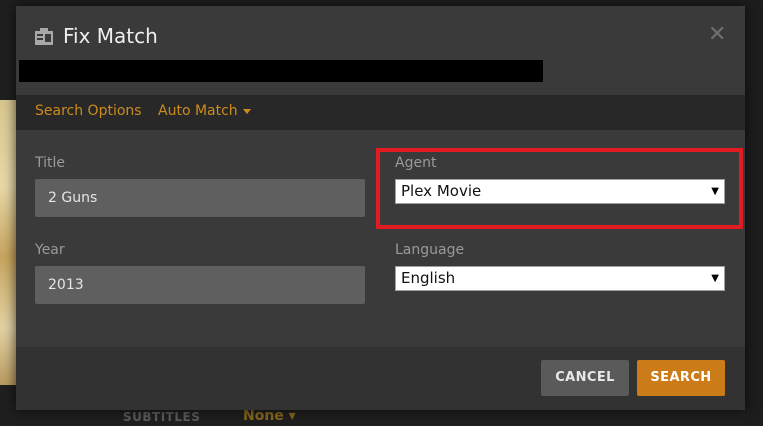  Describe the element at coordinates (281, 71) in the screenshot. I see `redacted-file-path` at that location.